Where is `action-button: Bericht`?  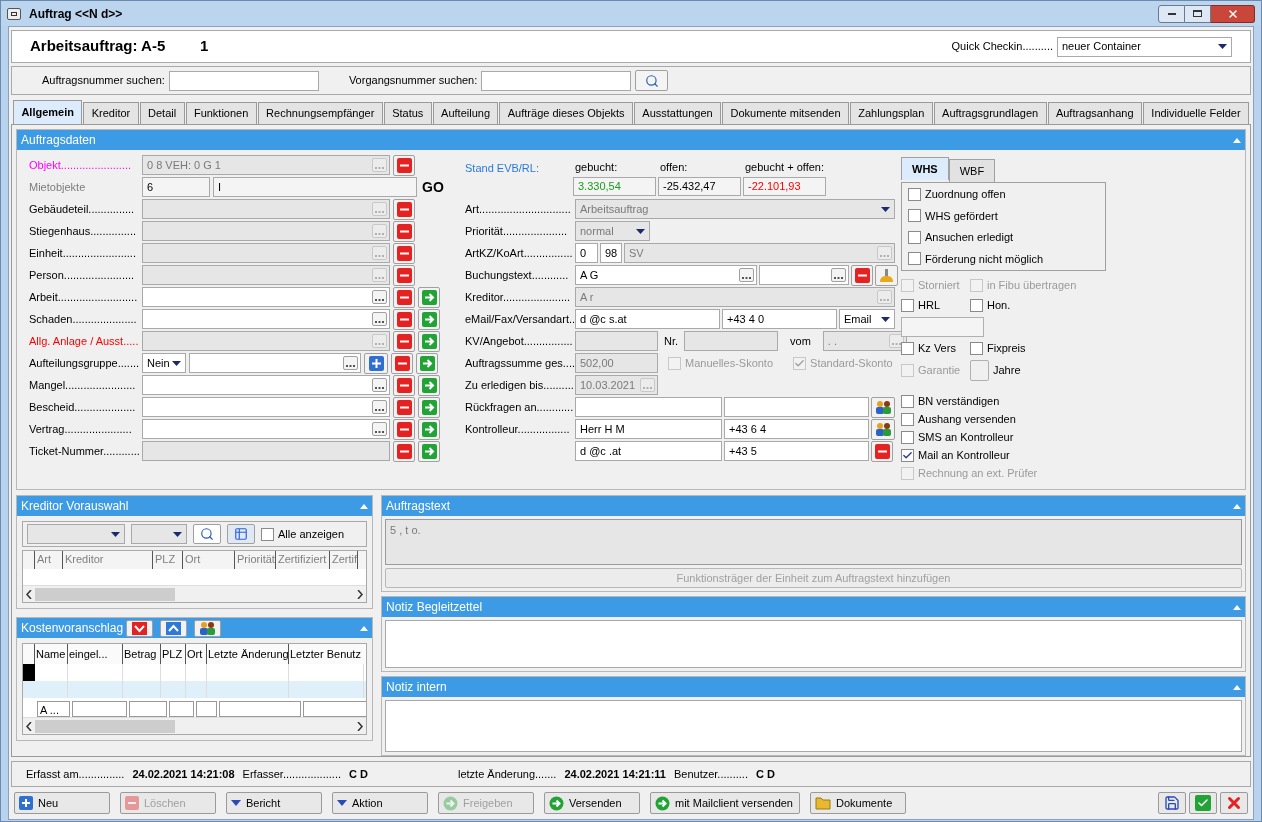 action-button: Bericht is located at coordinates (274, 803).